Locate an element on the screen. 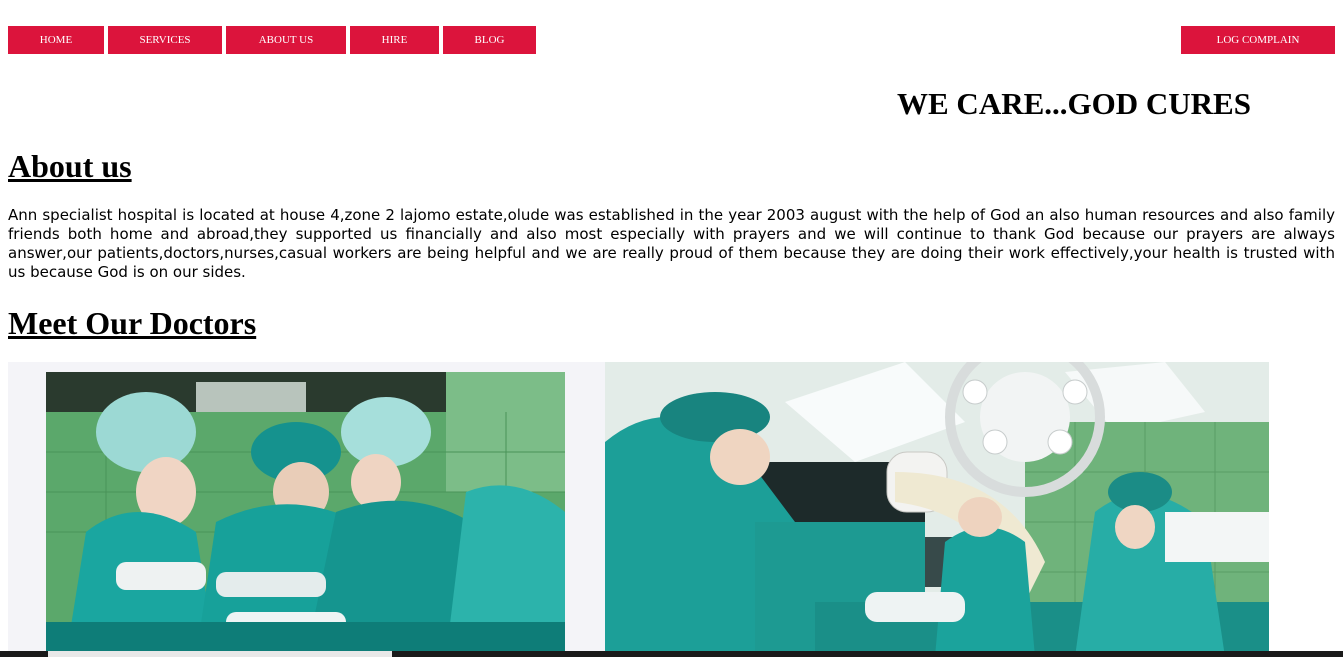 The height and width of the screenshot is (657, 1343). nav-hire-button: HIRE is located at coordinates (394, 40).